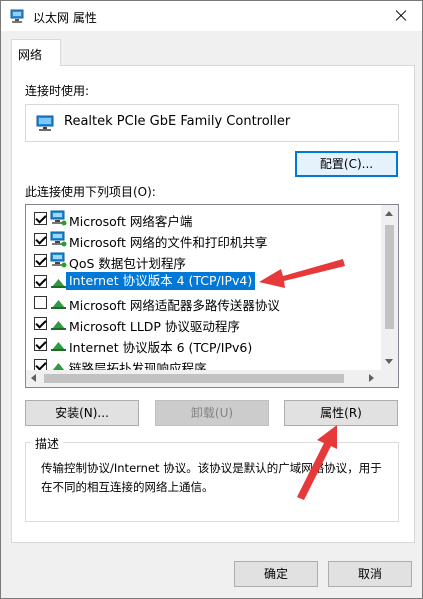  I want to click on network-card-icon, so click(45, 123).